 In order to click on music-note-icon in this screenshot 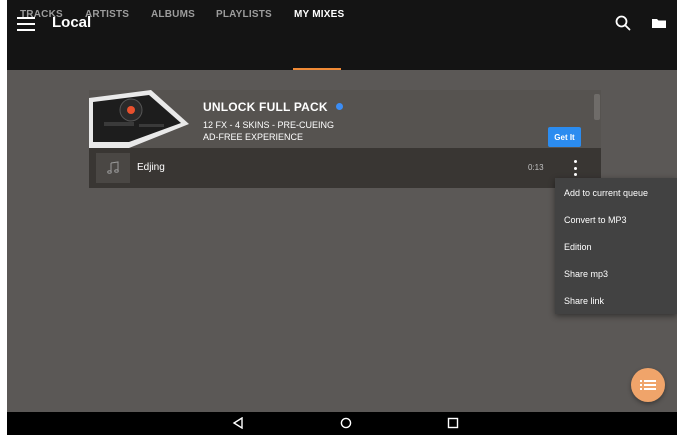, I will do `click(113, 167)`.